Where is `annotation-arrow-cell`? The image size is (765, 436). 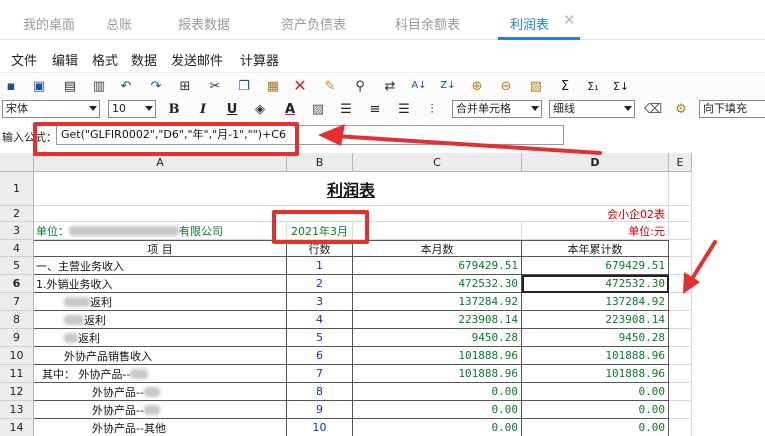
annotation-arrow-cell is located at coordinates (702, 262).